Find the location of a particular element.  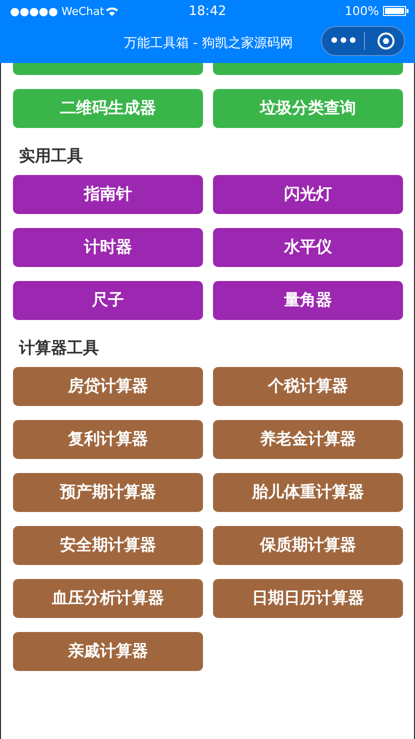

tool-button: 亲戚计算器 is located at coordinates (108, 651).